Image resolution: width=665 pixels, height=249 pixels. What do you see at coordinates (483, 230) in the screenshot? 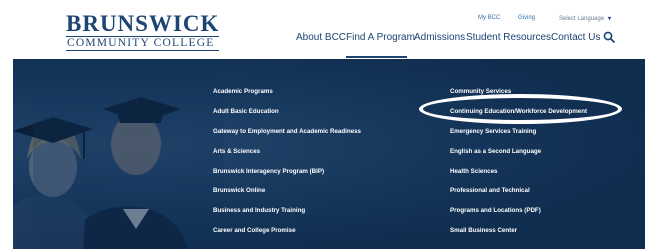
I see `menu-item-small-business: Small Business Center` at bounding box center [483, 230].